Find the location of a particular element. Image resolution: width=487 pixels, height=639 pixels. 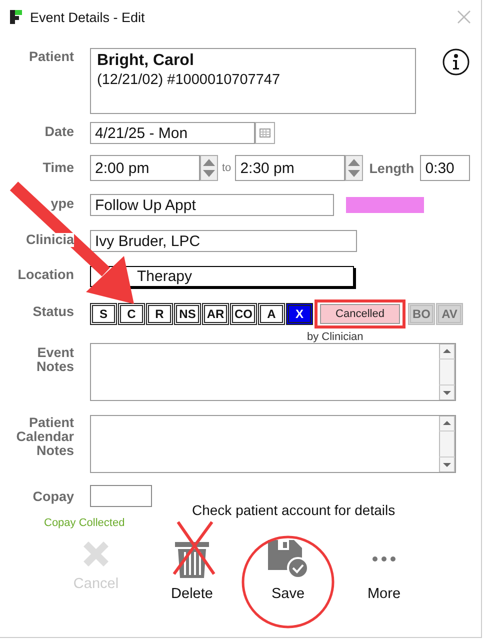

status-button: R is located at coordinates (159, 314).